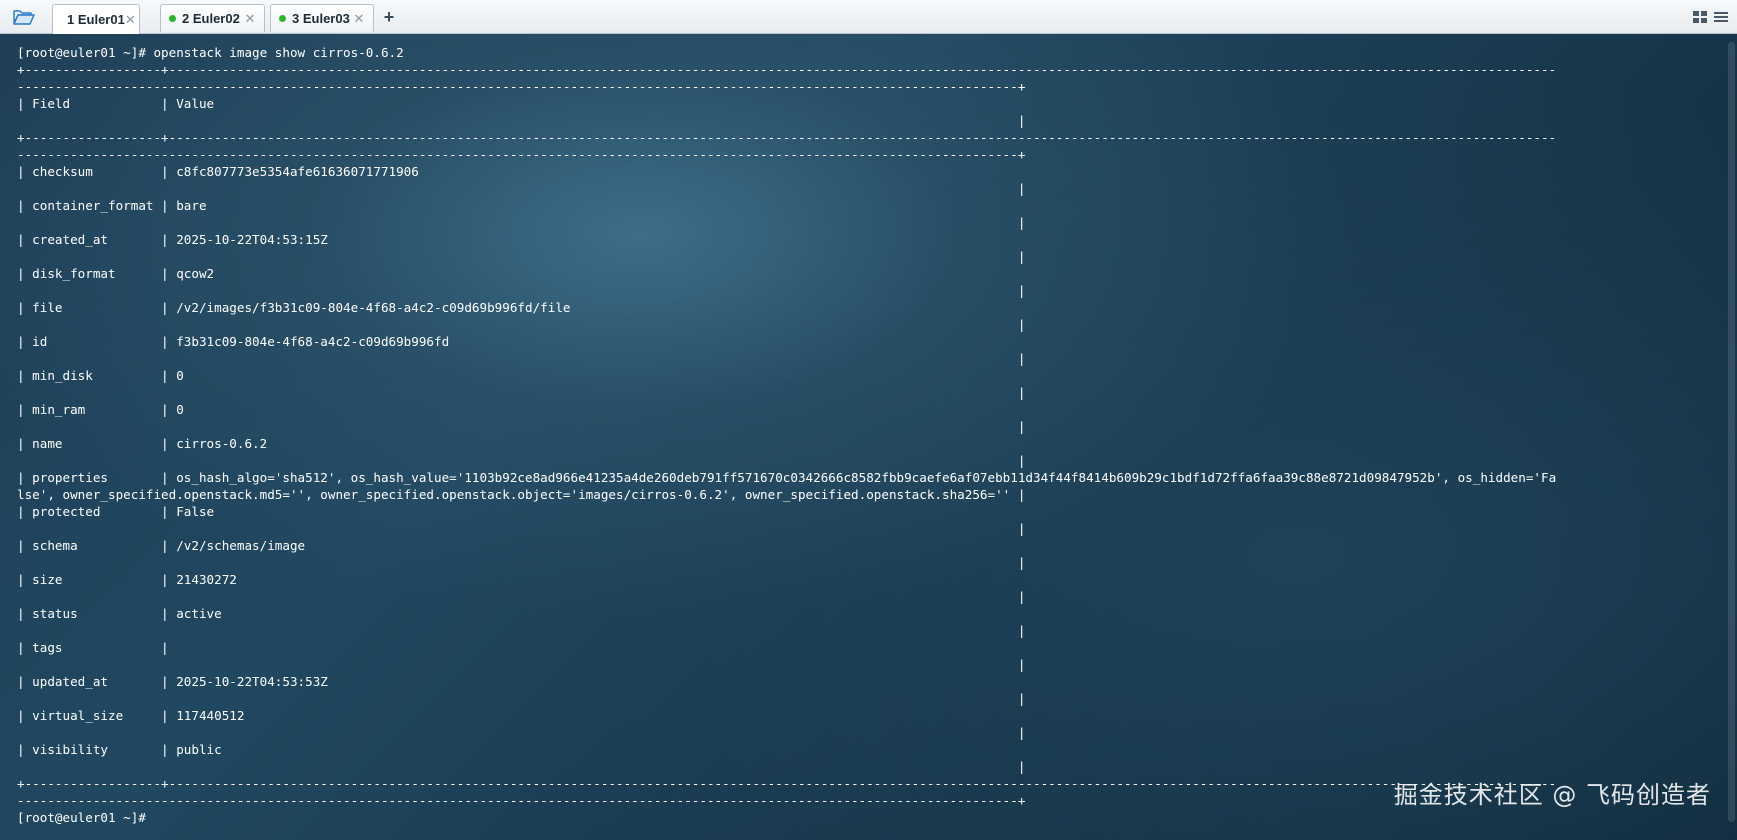  I want to click on tab-euler01: 1 Euler01 ✕, so click(96, 19).